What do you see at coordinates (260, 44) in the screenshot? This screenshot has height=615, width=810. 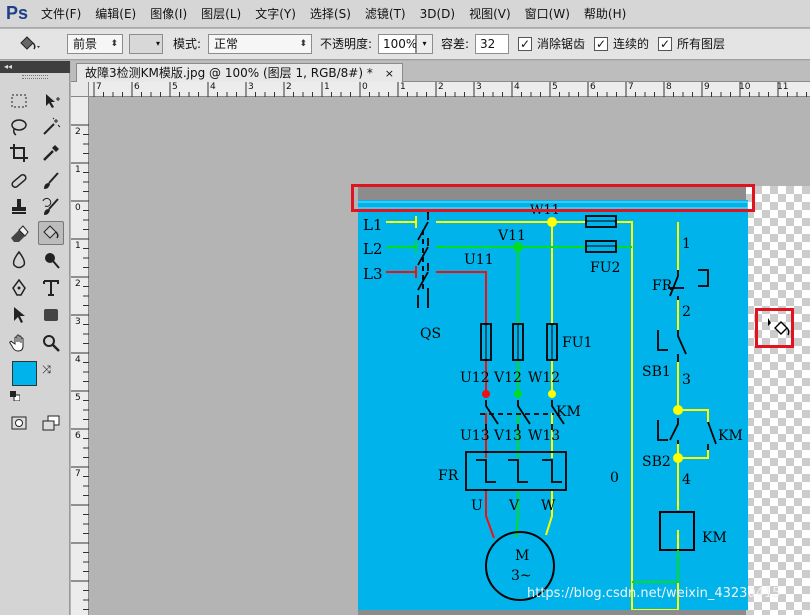 I see `mode-select: 正常 ⬍` at bounding box center [260, 44].